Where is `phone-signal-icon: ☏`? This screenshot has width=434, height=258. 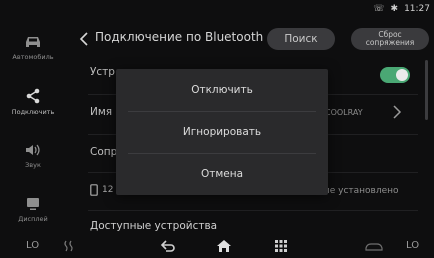 phone-signal-icon: ☏ is located at coordinates (379, 9).